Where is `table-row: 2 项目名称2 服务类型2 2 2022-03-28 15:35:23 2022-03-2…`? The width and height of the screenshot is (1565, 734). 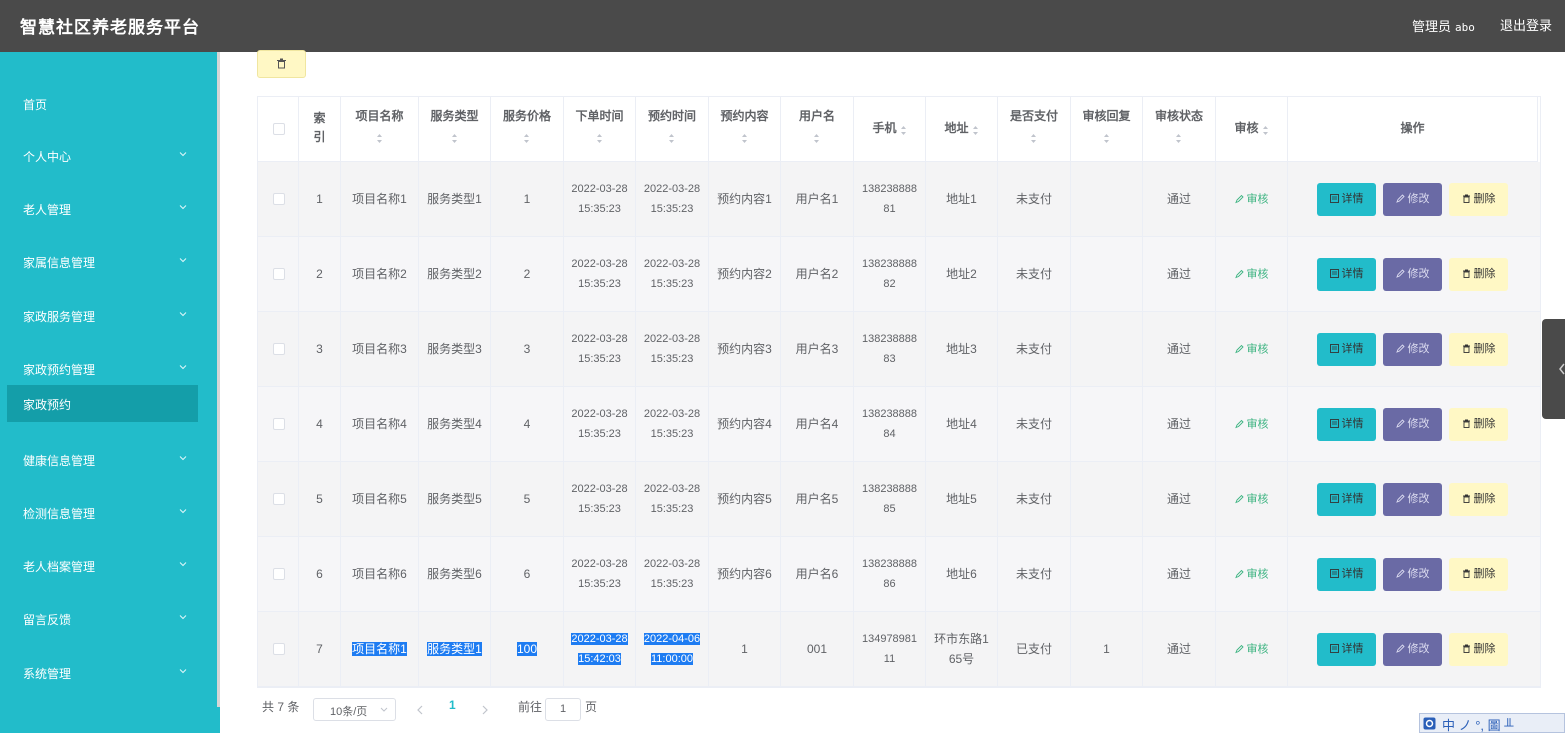 table-row: 2 项目名称2 服务类型2 2 2022-03-28 15:35:23 2022-03-2… is located at coordinates (899, 274).